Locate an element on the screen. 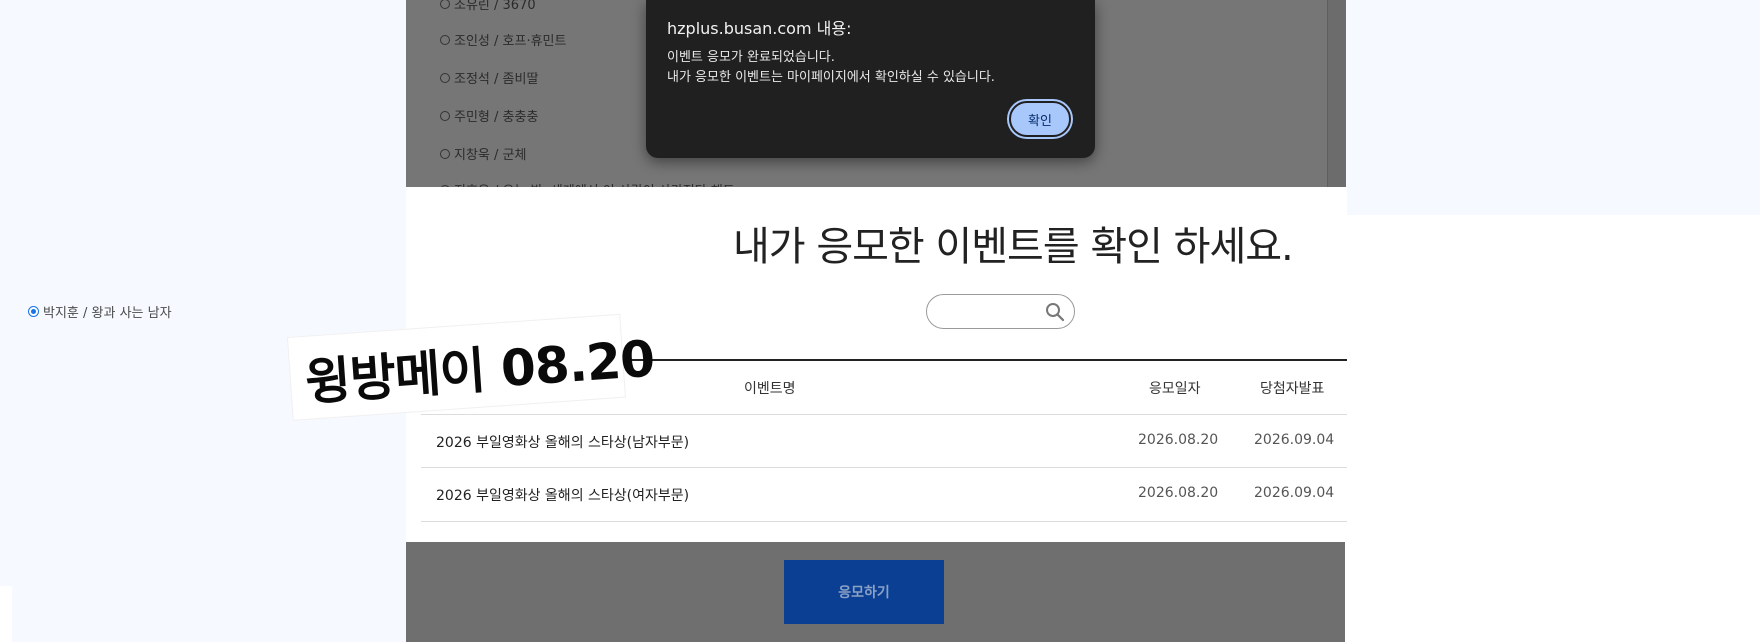 The width and height of the screenshot is (1760, 642). search-box is located at coordinates (1000, 311).